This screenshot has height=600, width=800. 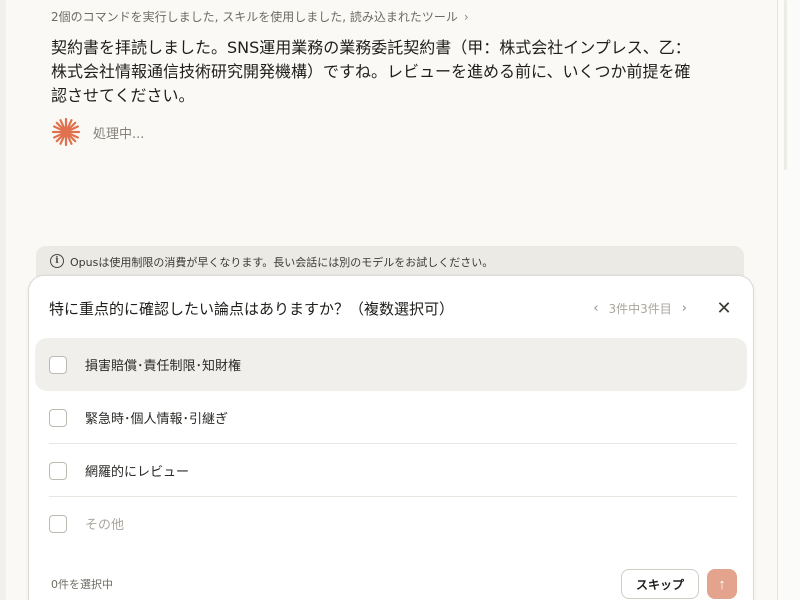 I want to click on scrollbar-thumb, so click(x=785, y=85).